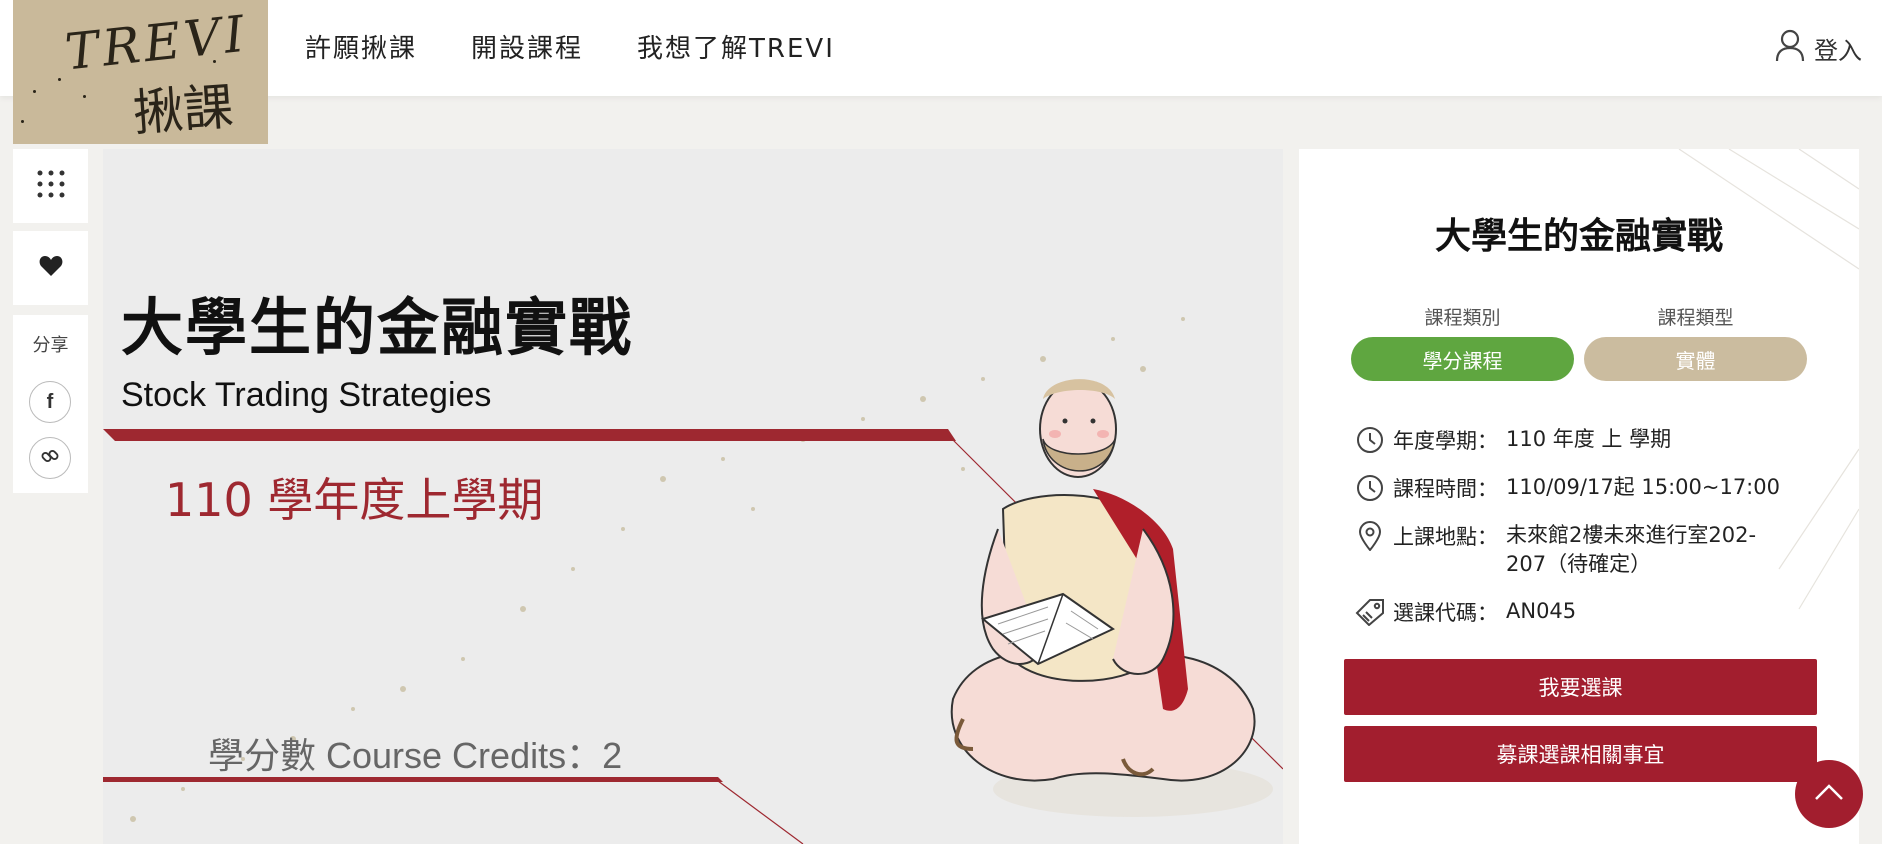  I want to click on main-nav: 許願揪課 開設課程 我想了解TREVI, so click(570, 46).